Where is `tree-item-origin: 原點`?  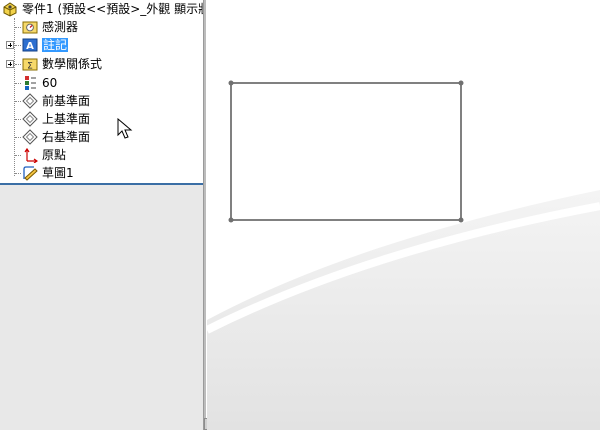
tree-item-origin: 原點 is located at coordinates (101, 155).